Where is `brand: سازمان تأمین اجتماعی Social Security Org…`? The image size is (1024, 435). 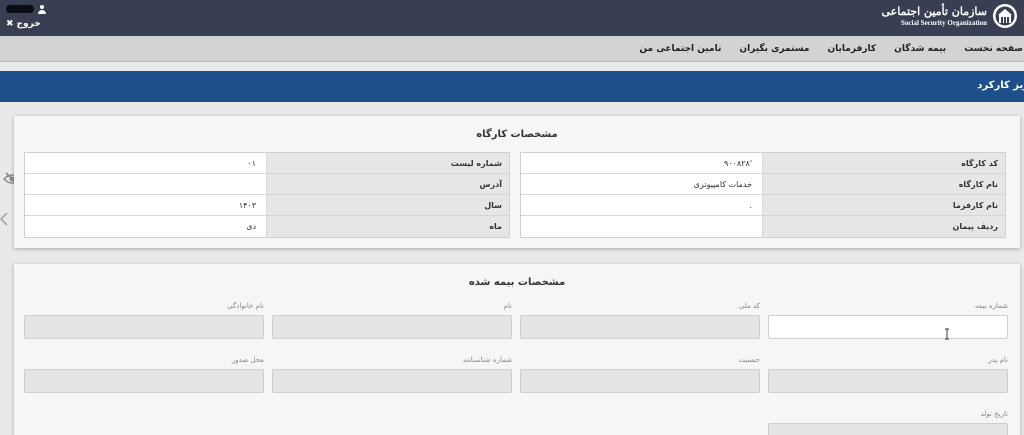 brand: سازمان تأمین اجتماعی Social Security Org… is located at coordinates (950, 16).